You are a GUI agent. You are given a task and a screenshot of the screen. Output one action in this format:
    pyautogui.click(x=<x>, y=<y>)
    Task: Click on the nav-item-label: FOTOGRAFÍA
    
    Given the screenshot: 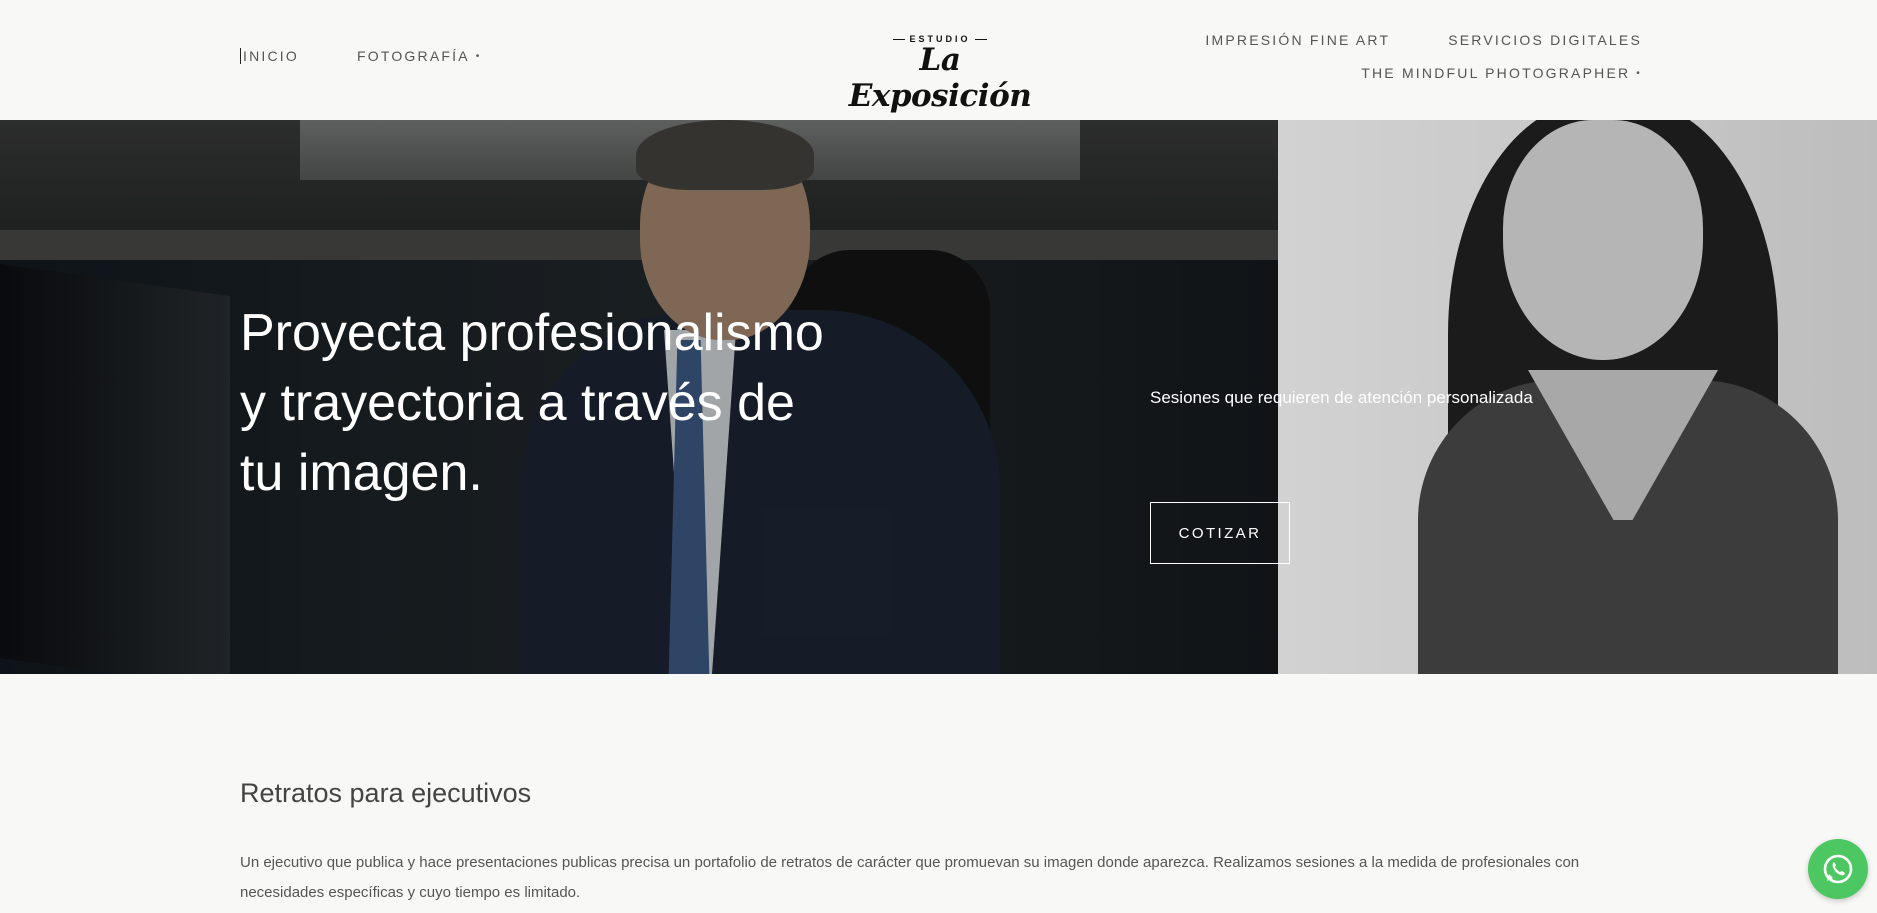 What is the action you would take?
    pyautogui.click(x=413, y=56)
    